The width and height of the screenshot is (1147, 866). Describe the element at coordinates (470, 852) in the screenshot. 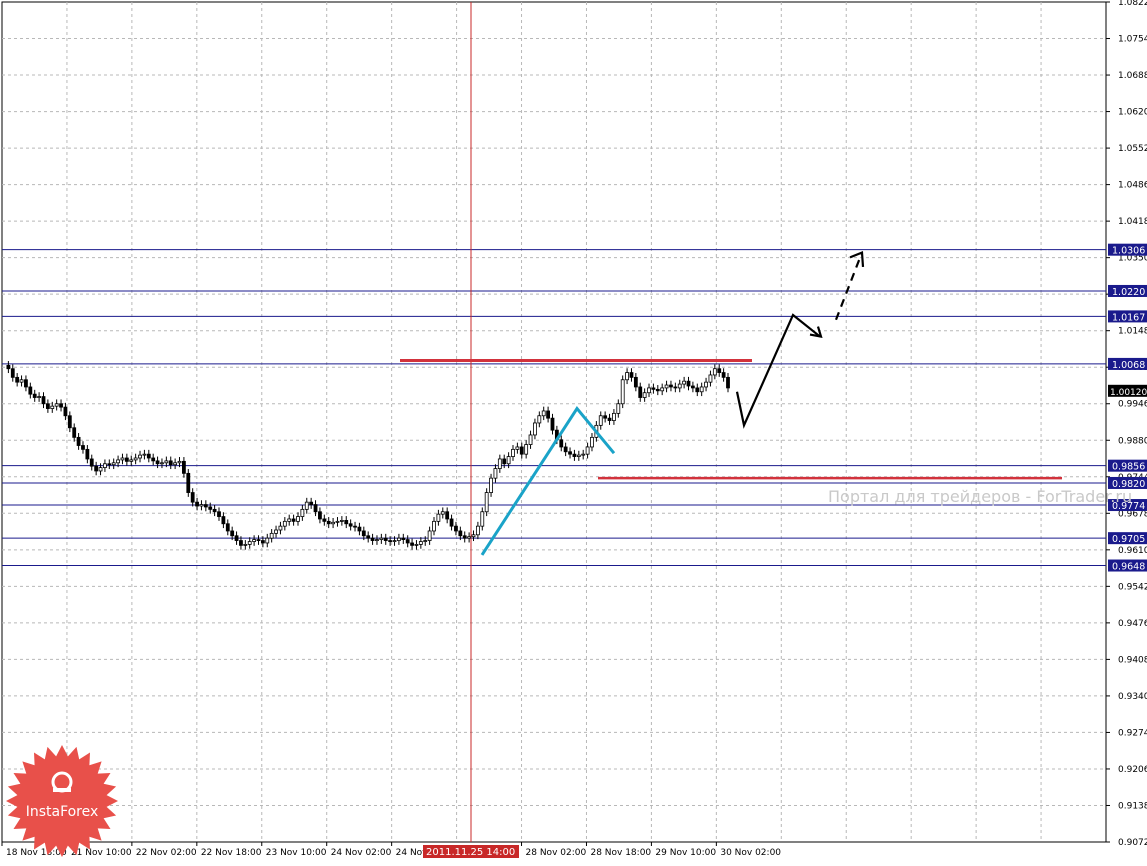

I see `crosshair-label: 2011.11.25 14:00` at that location.